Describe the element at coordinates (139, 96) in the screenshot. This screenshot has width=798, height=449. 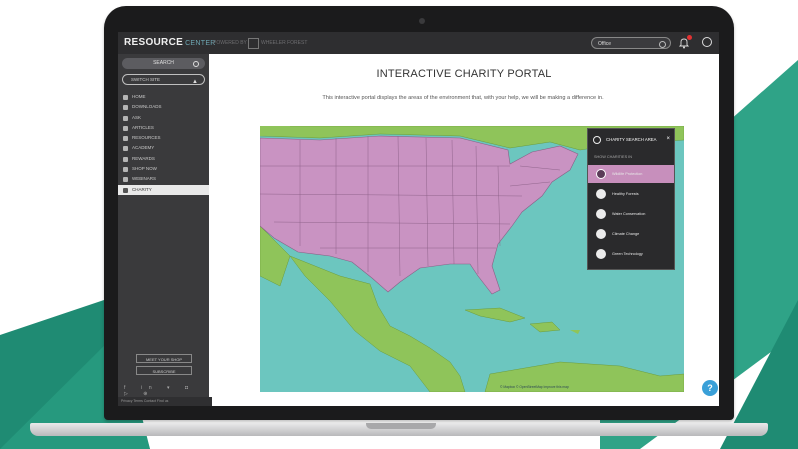
I see `sidebar-item-label: HOME` at that location.